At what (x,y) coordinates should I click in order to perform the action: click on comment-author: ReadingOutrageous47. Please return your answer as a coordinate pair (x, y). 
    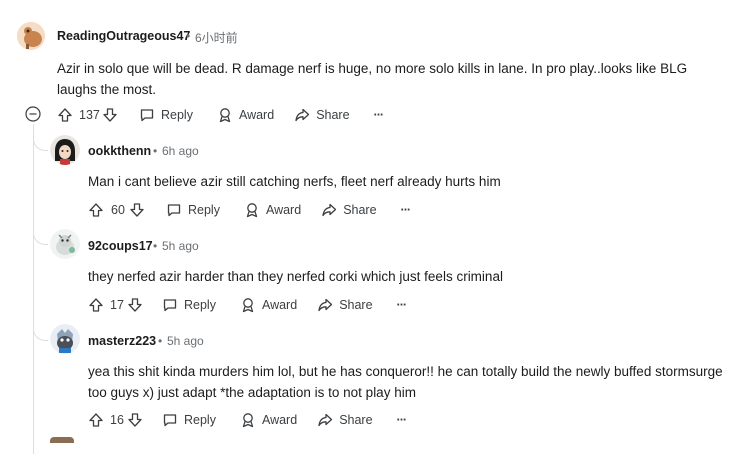
    Looking at the image, I should click on (123, 36).